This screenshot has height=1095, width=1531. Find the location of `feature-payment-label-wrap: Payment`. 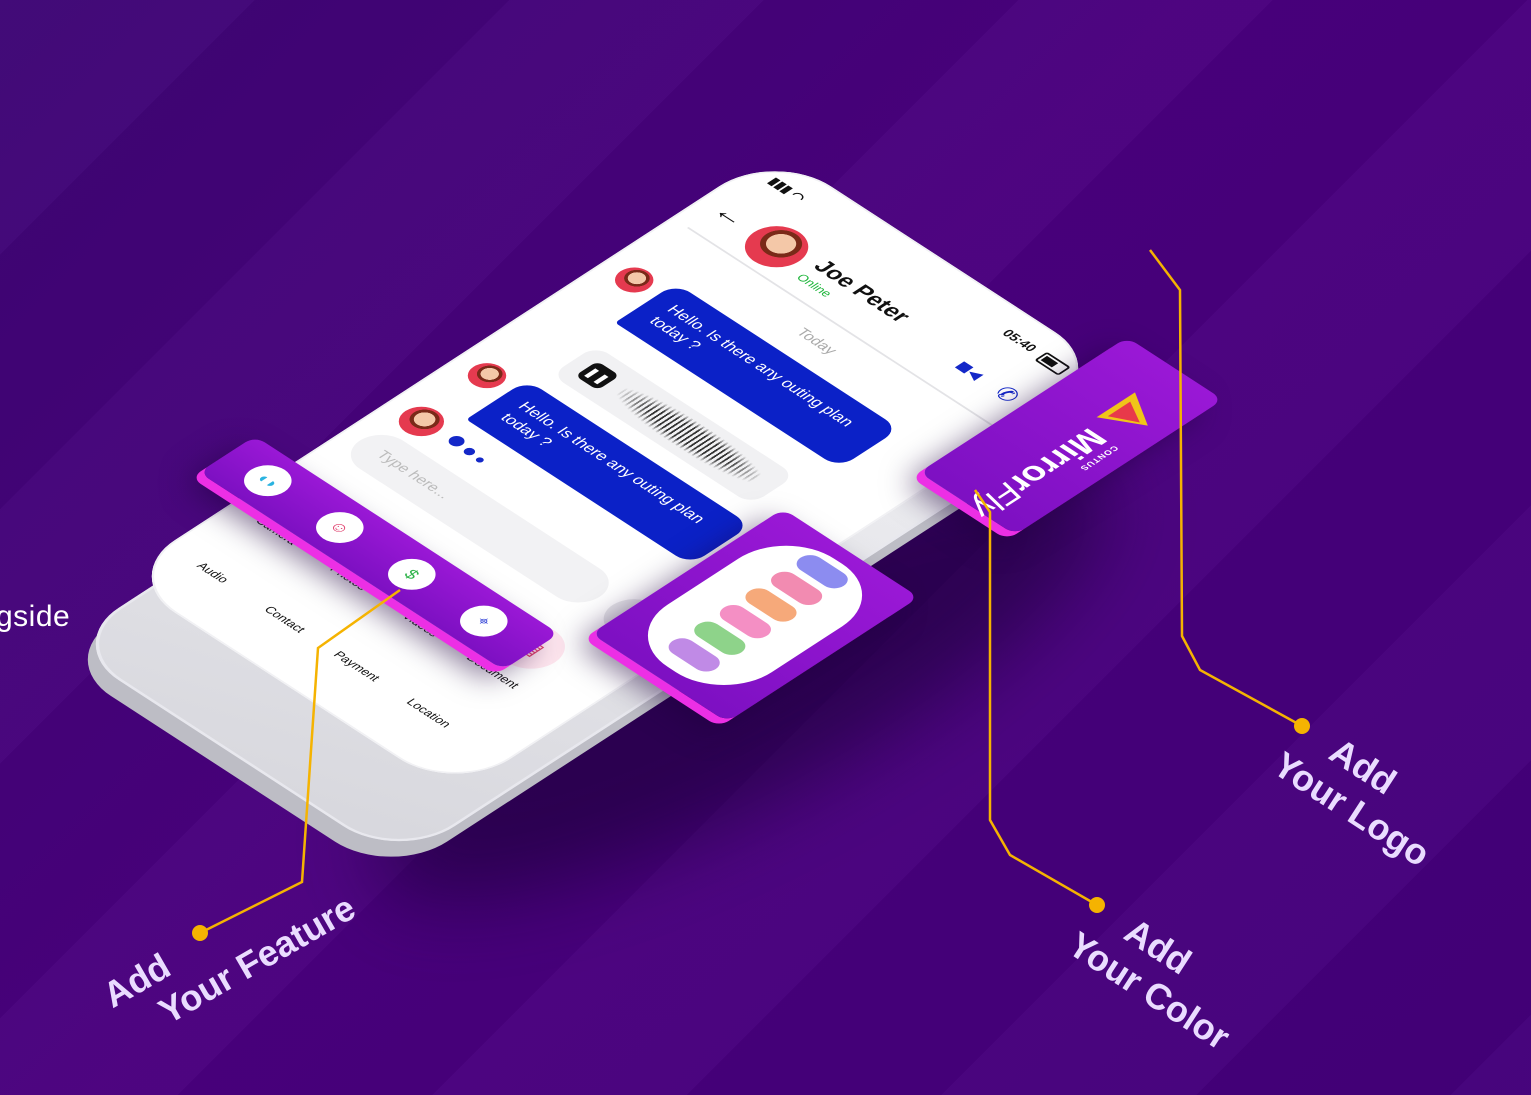

feature-payment-label-wrap: Payment is located at coordinates (361, 664).